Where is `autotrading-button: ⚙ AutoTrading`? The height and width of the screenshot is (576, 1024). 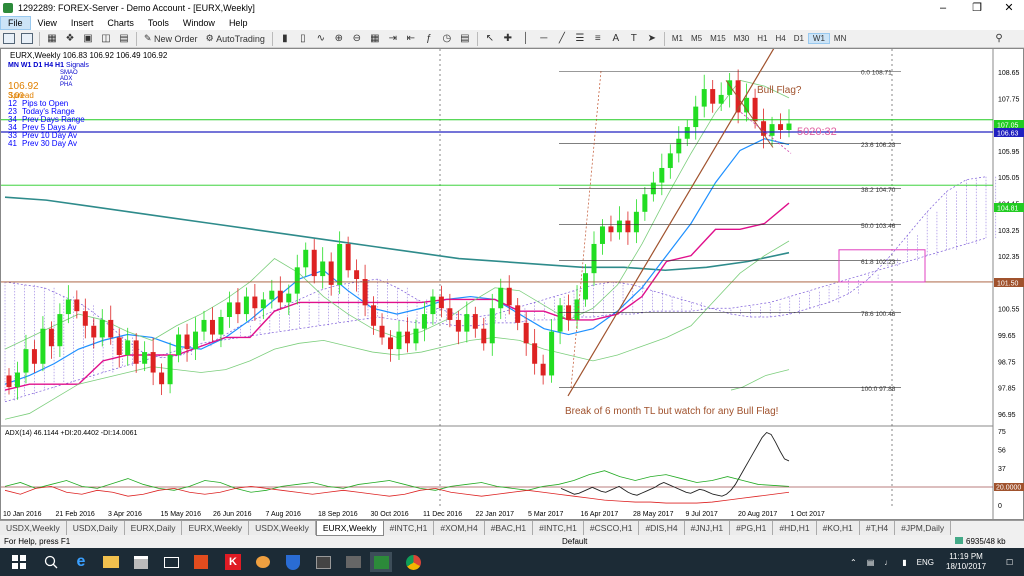
autotrading-button: ⚙ AutoTrading is located at coordinates (235, 39).